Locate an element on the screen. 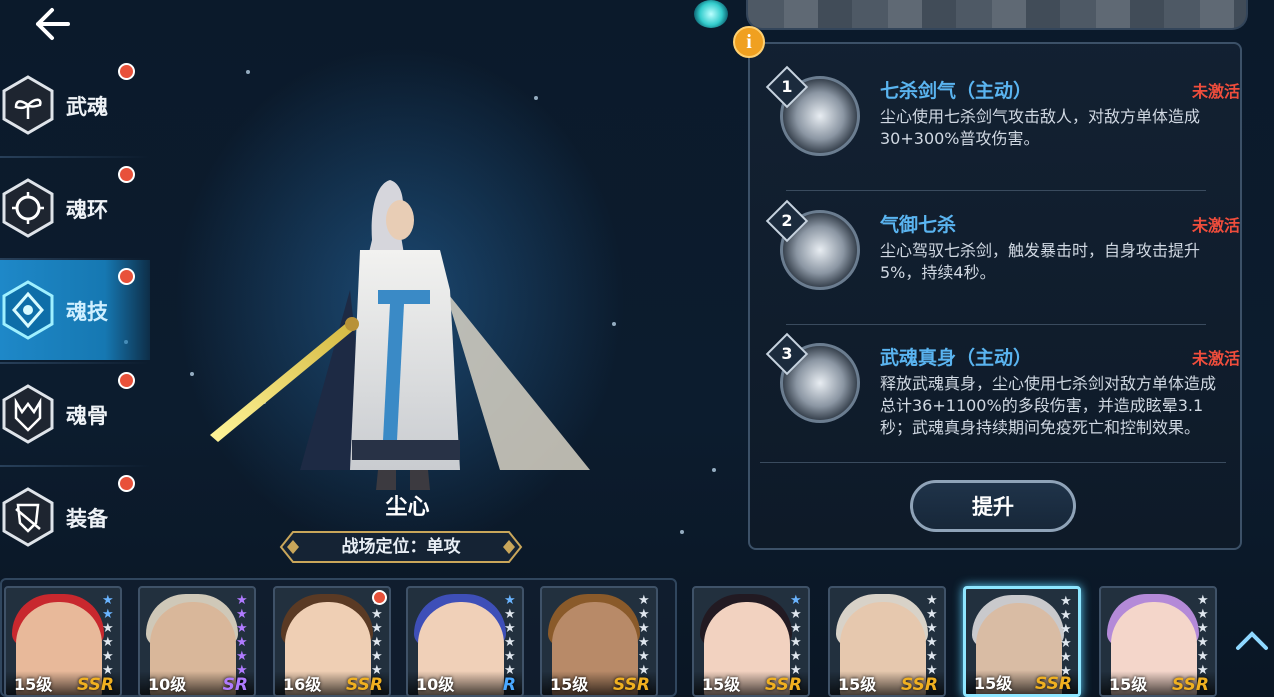 The image size is (1274, 697). hero-card: ★ ★ ★ ★ ★ ★ 10级 SR is located at coordinates (197, 641).